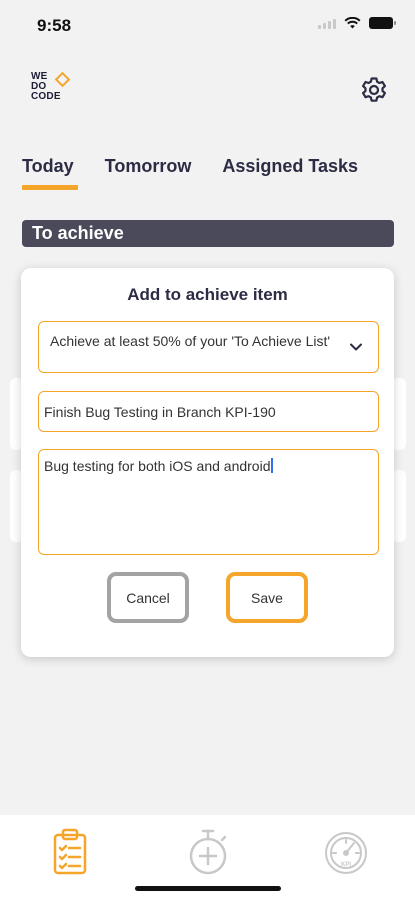  What do you see at coordinates (46, 96) in the screenshot?
I see `logo-line-3: CODE` at bounding box center [46, 96].